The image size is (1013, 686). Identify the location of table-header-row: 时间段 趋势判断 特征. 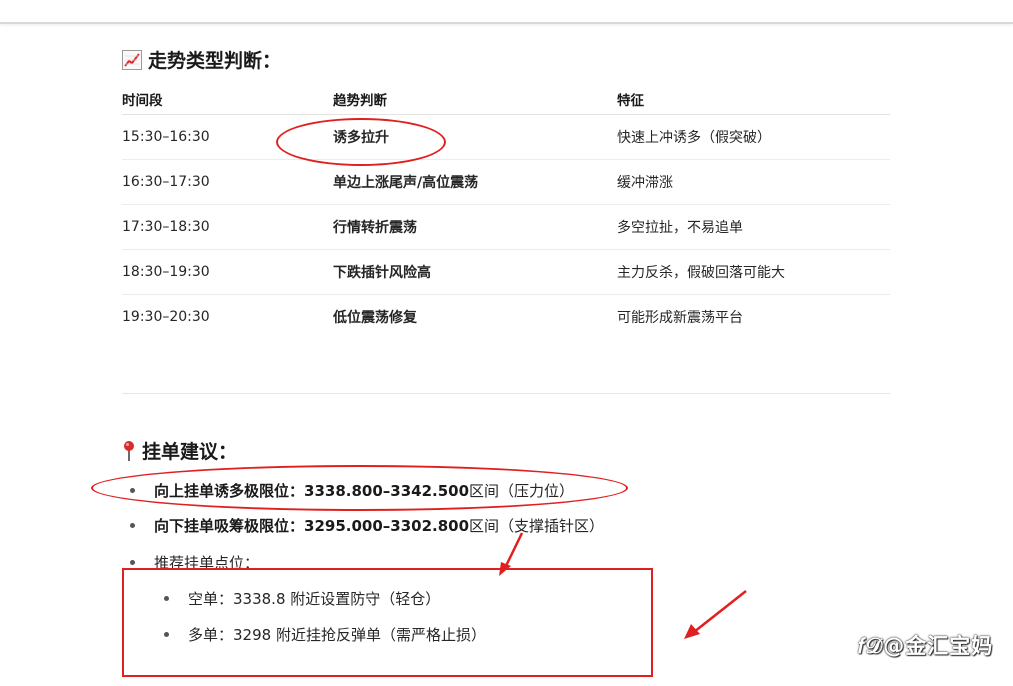
(506, 99).